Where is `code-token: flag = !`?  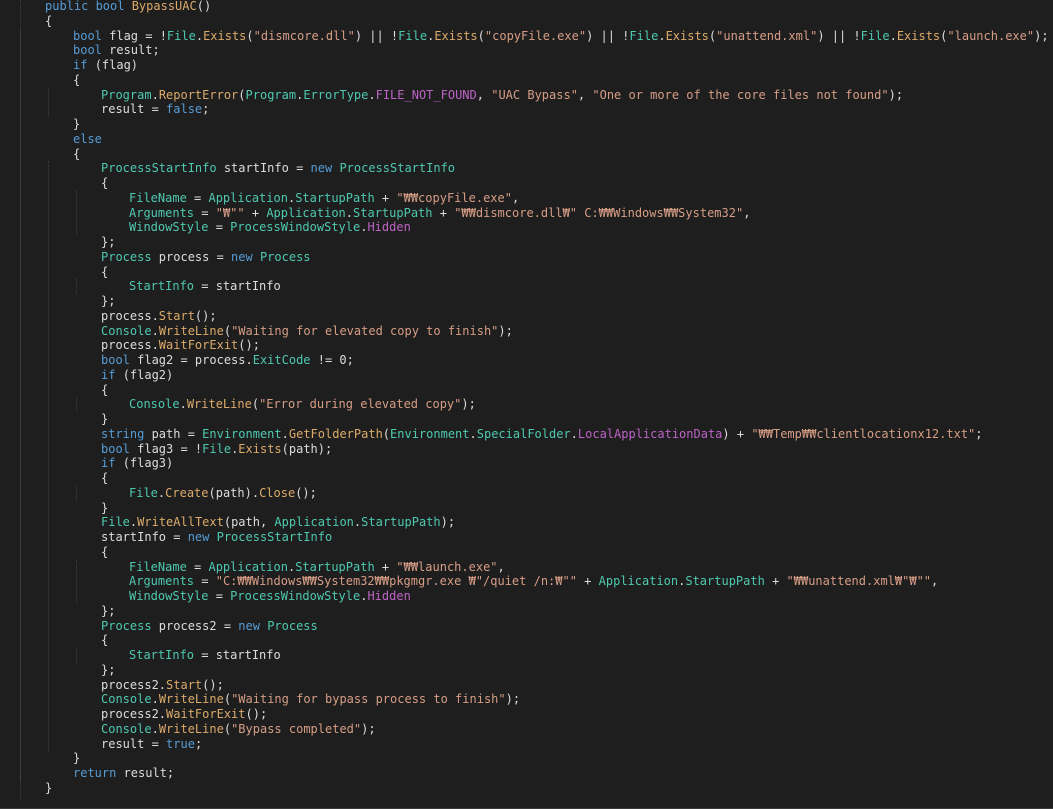 code-token: flag = ! is located at coordinates (138, 35).